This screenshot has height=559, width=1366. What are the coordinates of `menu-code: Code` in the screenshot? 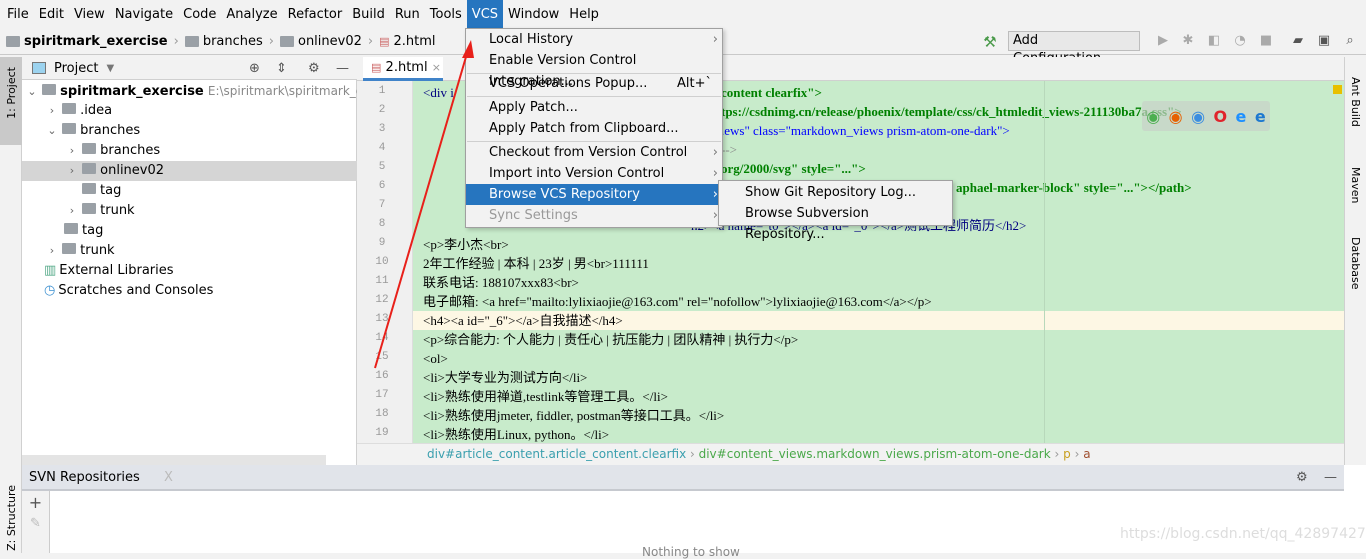 It's located at (199, 14).